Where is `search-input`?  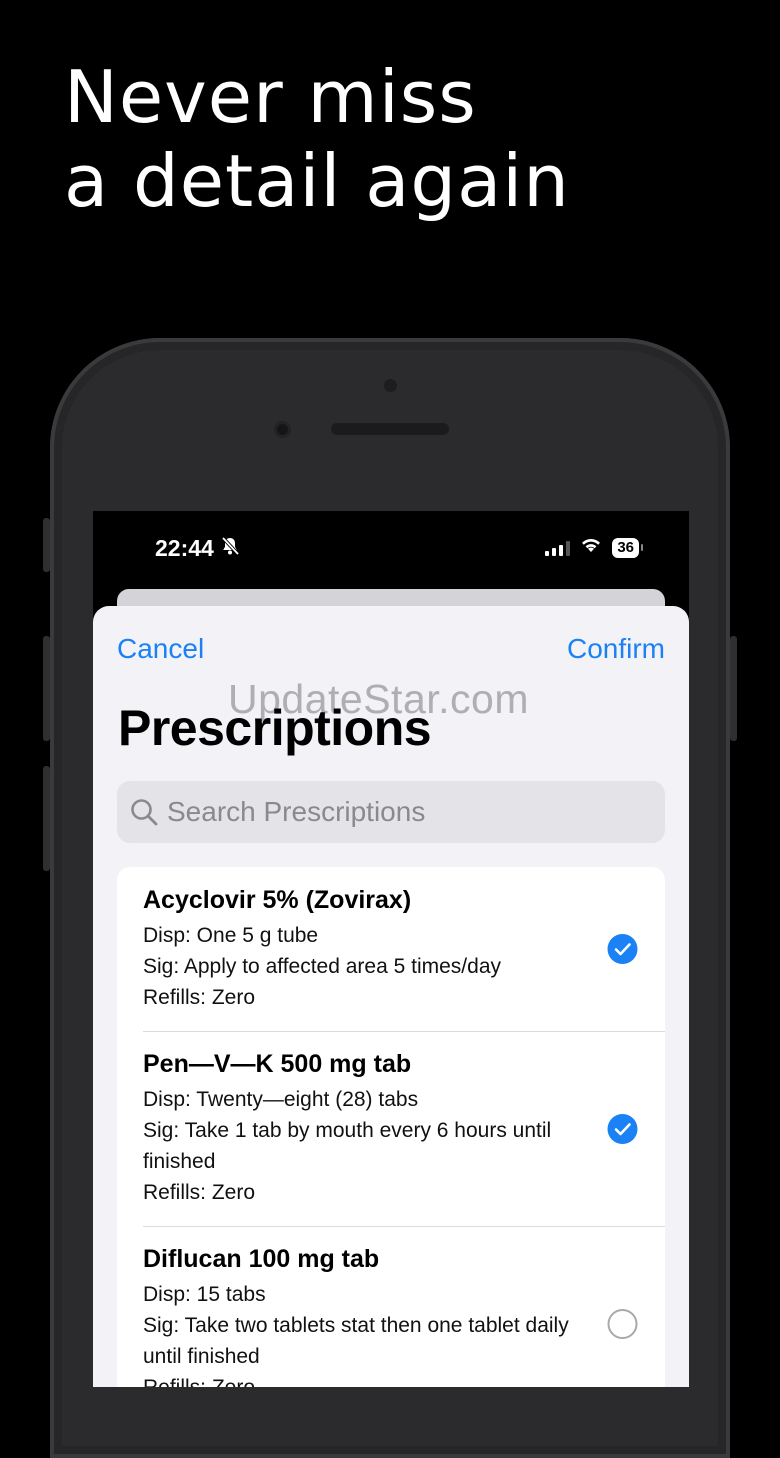 search-input is located at coordinates (407, 812).